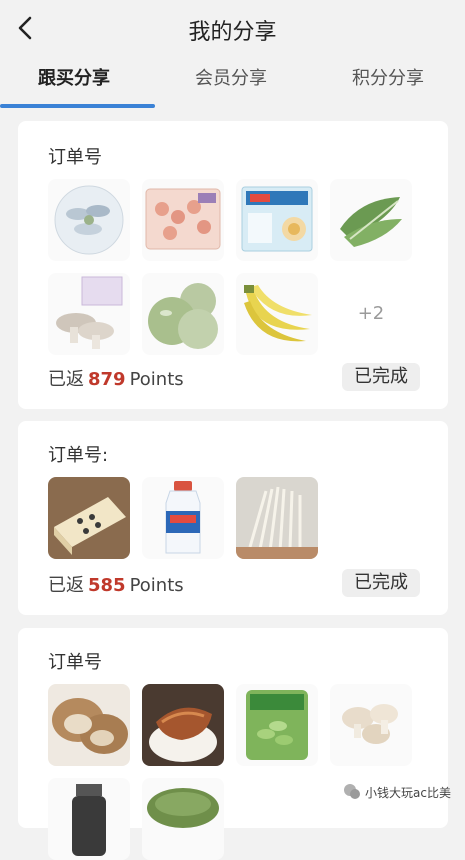 The width and height of the screenshot is (465, 860). I want to click on top-bar: 我的分享, so click(232, 28).